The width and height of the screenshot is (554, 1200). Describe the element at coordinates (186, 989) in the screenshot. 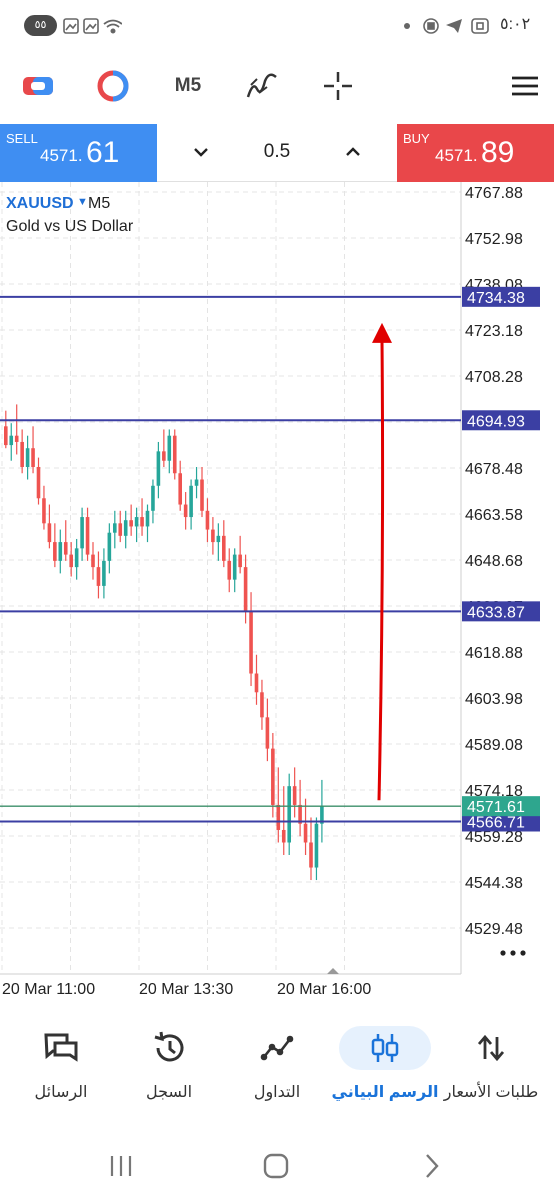

I see `x-tick-label: 20 Mar 13:30` at that location.